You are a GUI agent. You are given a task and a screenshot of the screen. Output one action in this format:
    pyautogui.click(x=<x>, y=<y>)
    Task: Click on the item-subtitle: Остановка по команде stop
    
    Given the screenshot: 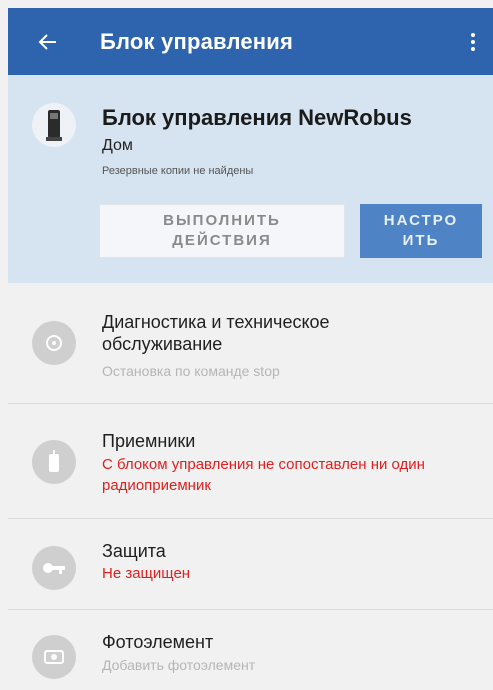 What is the action you would take?
    pyautogui.click(x=191, y=371)
    